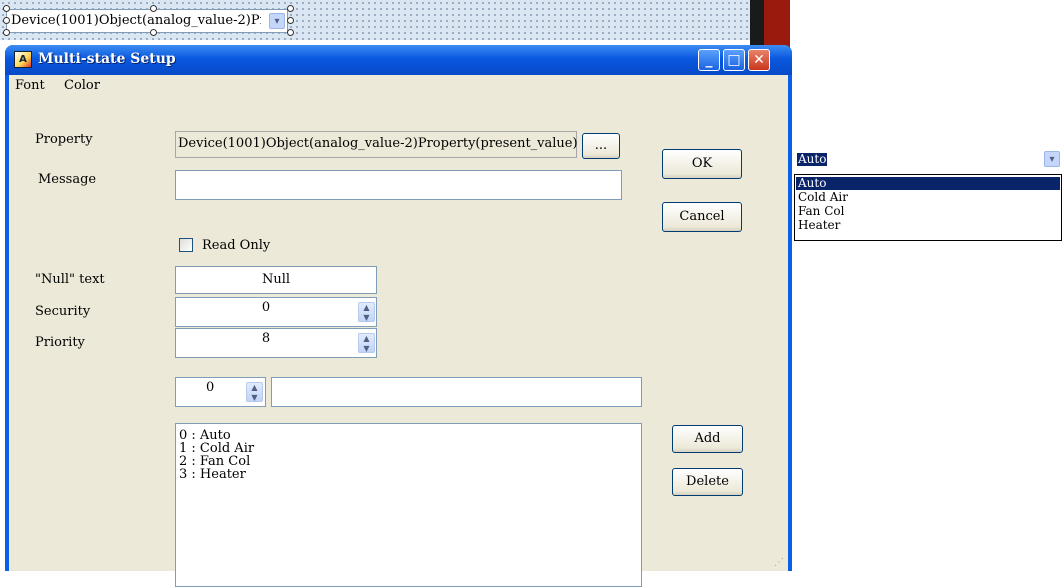 The width and height of the screenshot is (1063, 587). What do you see at coordinates (812, 159) in the screenshot?
I see `dropdown-selected-value: Auto` at bounding box center [812, 159].